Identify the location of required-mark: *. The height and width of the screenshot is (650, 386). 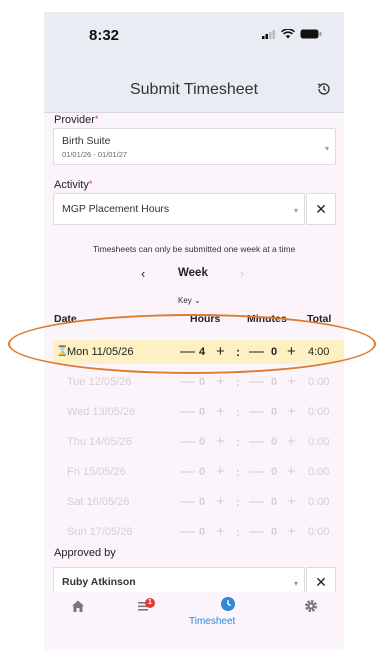
(96, 119).